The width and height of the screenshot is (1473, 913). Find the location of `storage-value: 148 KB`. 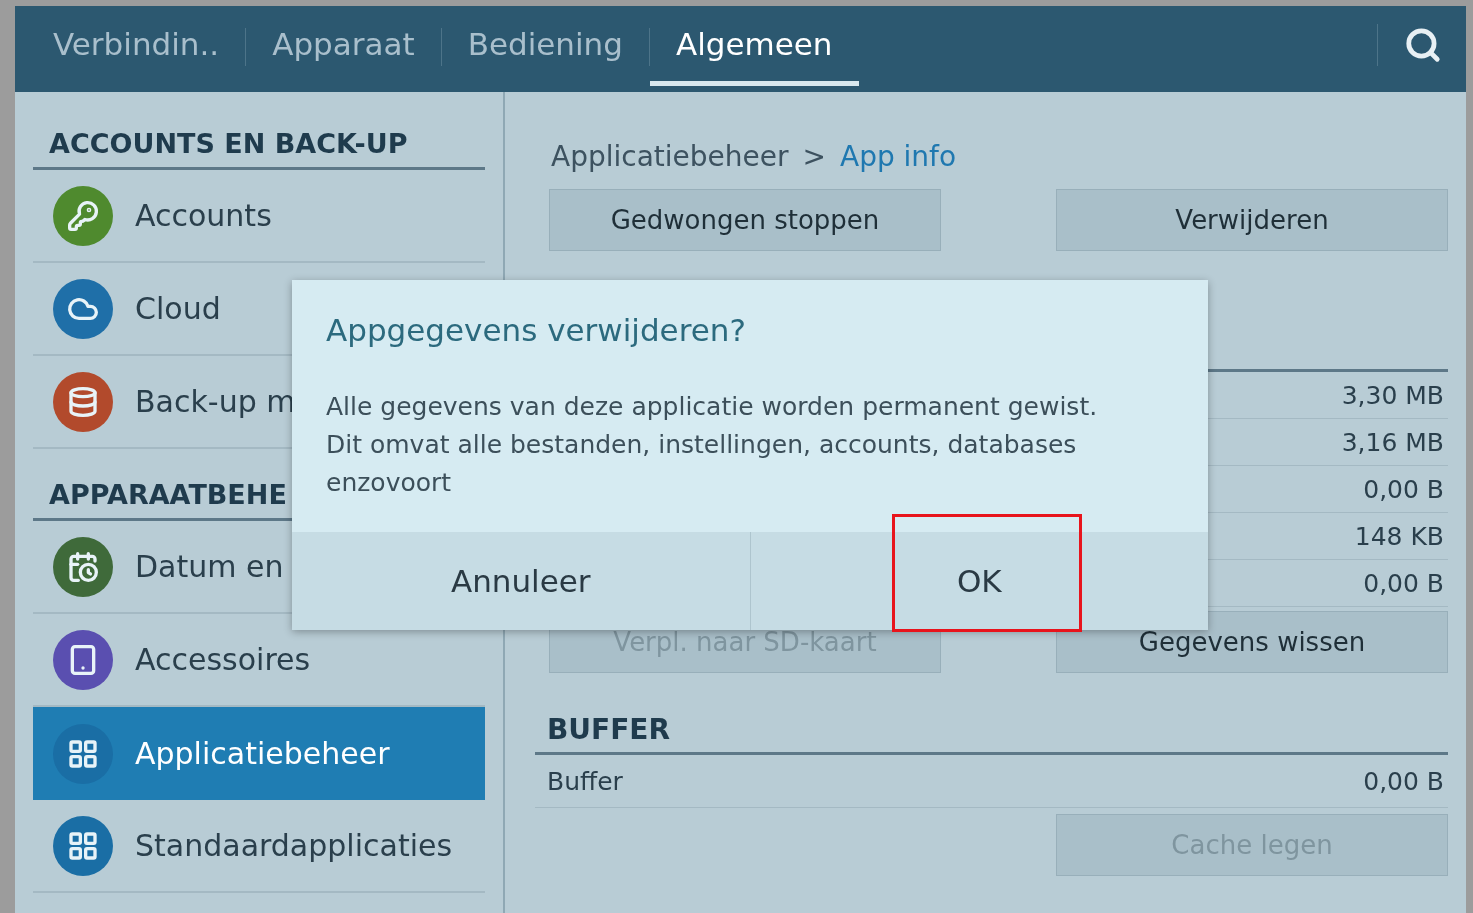

storage-value: 148 KB is located at coordinates (1399, 536).